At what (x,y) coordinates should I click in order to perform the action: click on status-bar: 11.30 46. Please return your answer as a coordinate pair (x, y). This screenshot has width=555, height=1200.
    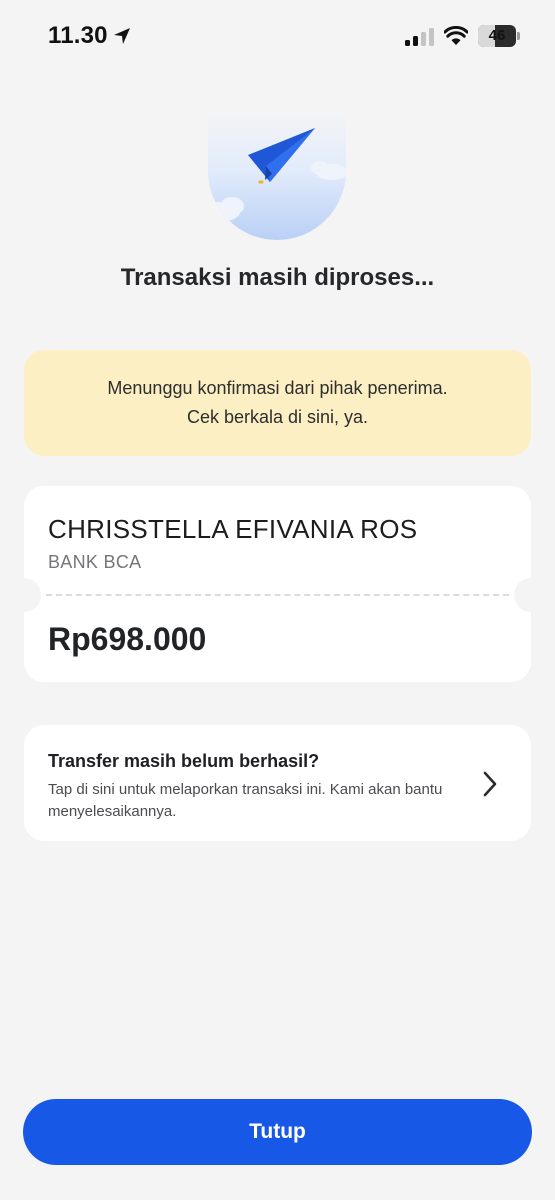
    Looking at the image, I should click on (277, 37).